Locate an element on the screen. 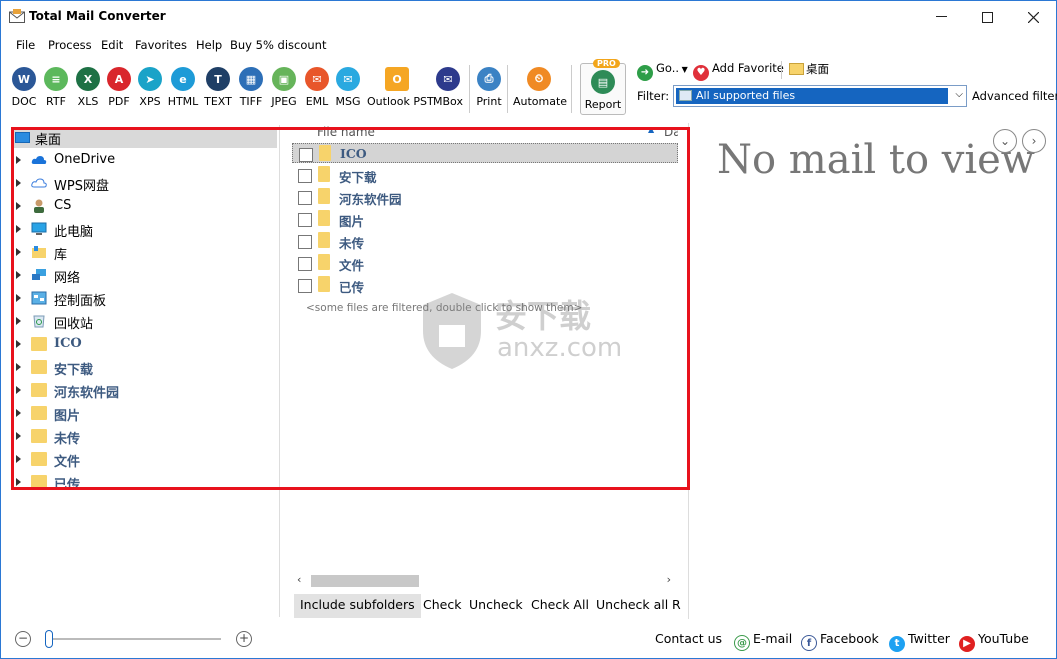 This screenshot has width=1057, height=659. file-row: 河东软件园 is located at coordinates (485, 197).